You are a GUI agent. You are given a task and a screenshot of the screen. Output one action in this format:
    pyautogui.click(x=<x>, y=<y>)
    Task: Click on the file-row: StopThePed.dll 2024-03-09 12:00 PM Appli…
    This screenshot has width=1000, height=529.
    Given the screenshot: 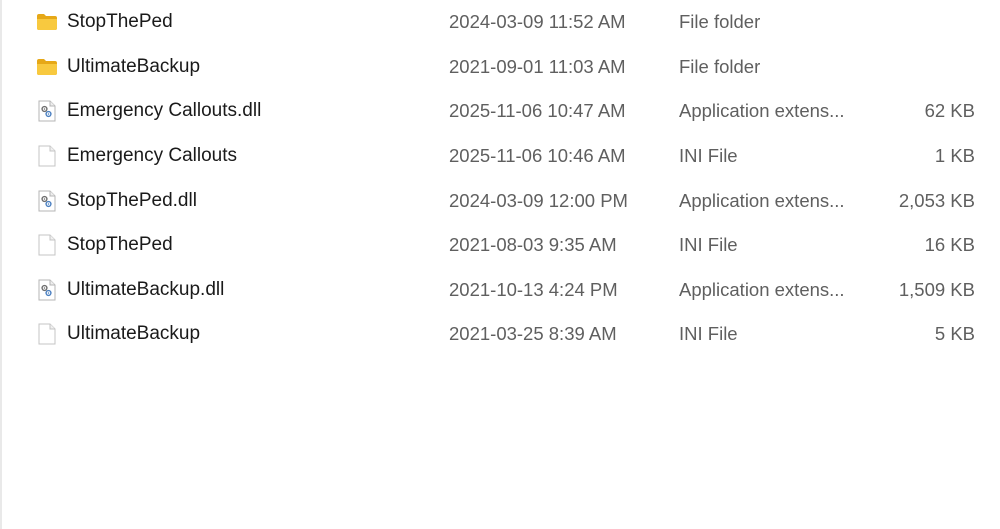 What is the action you would take?
    pyautogui.click(x=500, y=200)
    